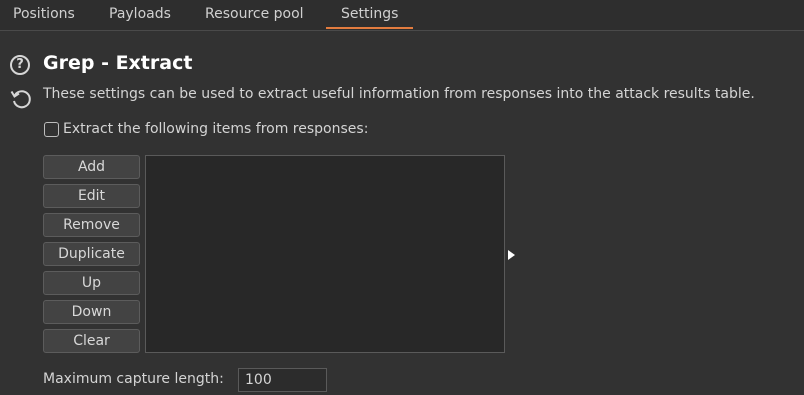  What do you see at coordinates (91, 196) in the screenshot?
I see `edit-button: Edit` at bounding box center [91, 196].